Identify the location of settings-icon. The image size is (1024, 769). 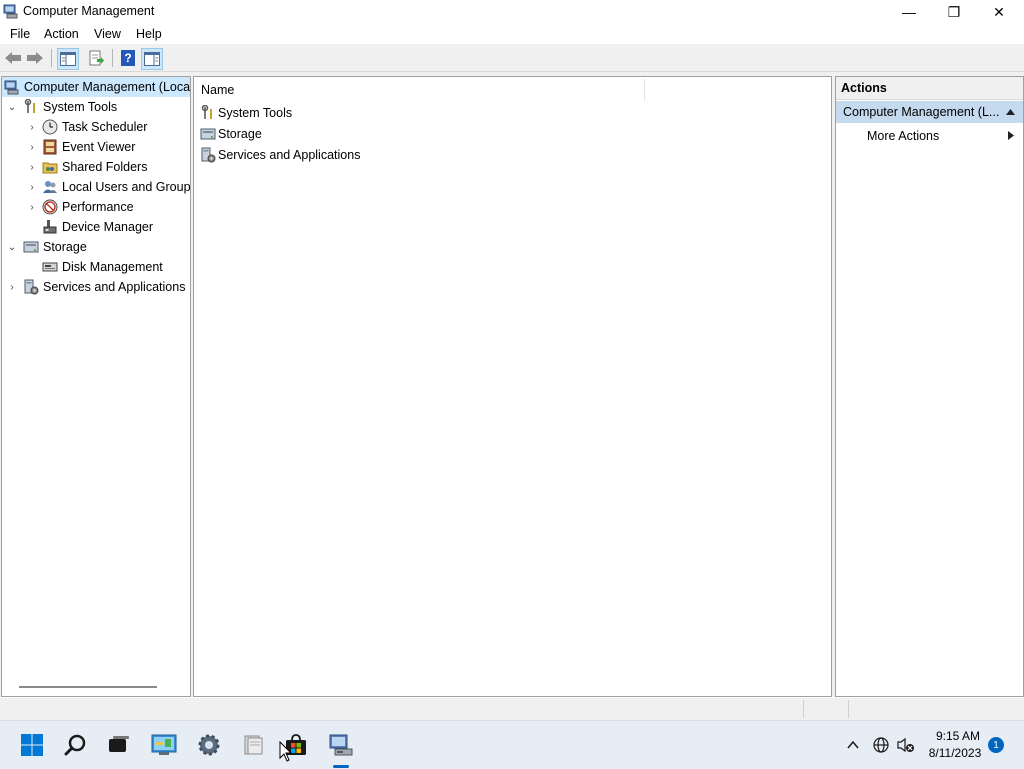
(209, 745).